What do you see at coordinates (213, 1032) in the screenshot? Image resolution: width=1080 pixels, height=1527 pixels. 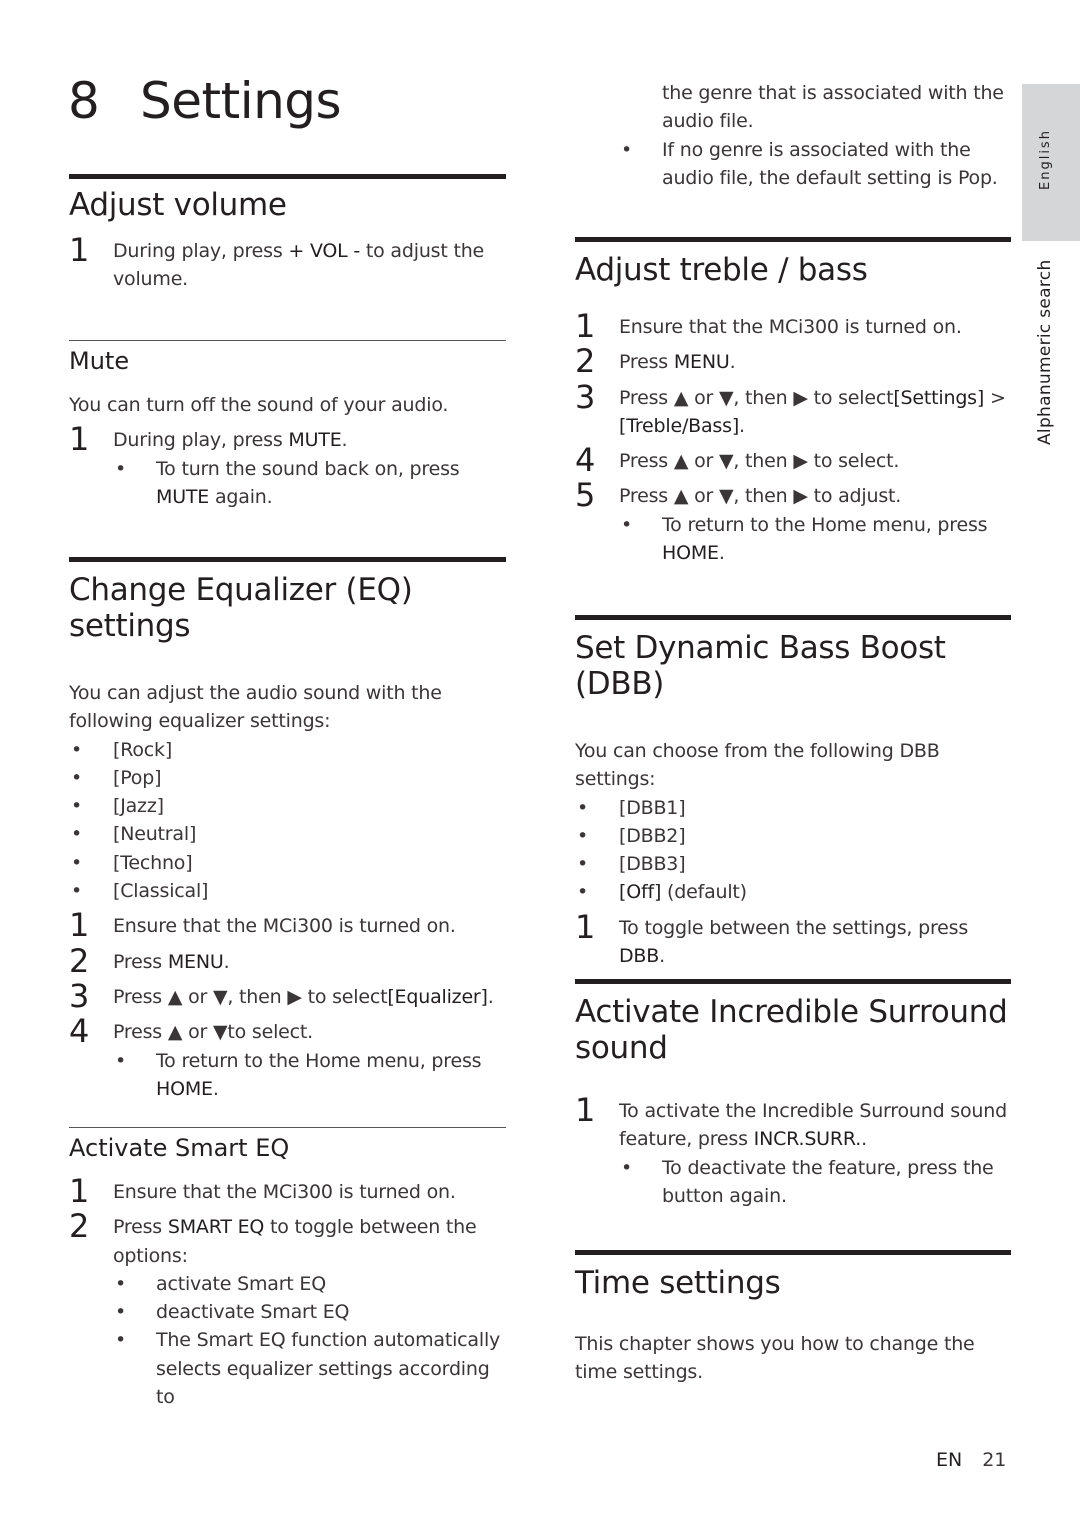 I see `step-text: Press ▲ or ▼to select.` at bounding box center [213, 1032].